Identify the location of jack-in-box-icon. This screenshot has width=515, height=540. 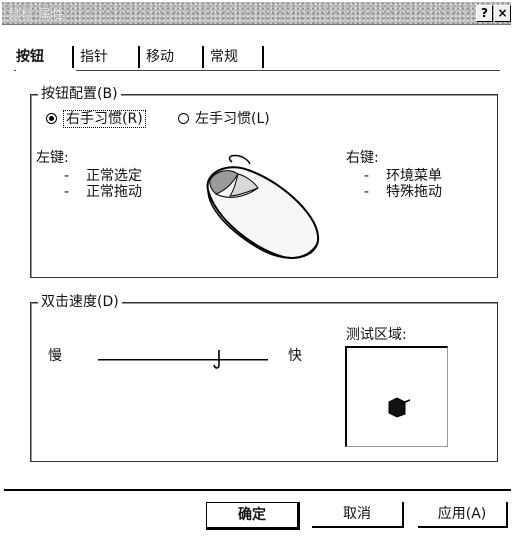
(400, 407).